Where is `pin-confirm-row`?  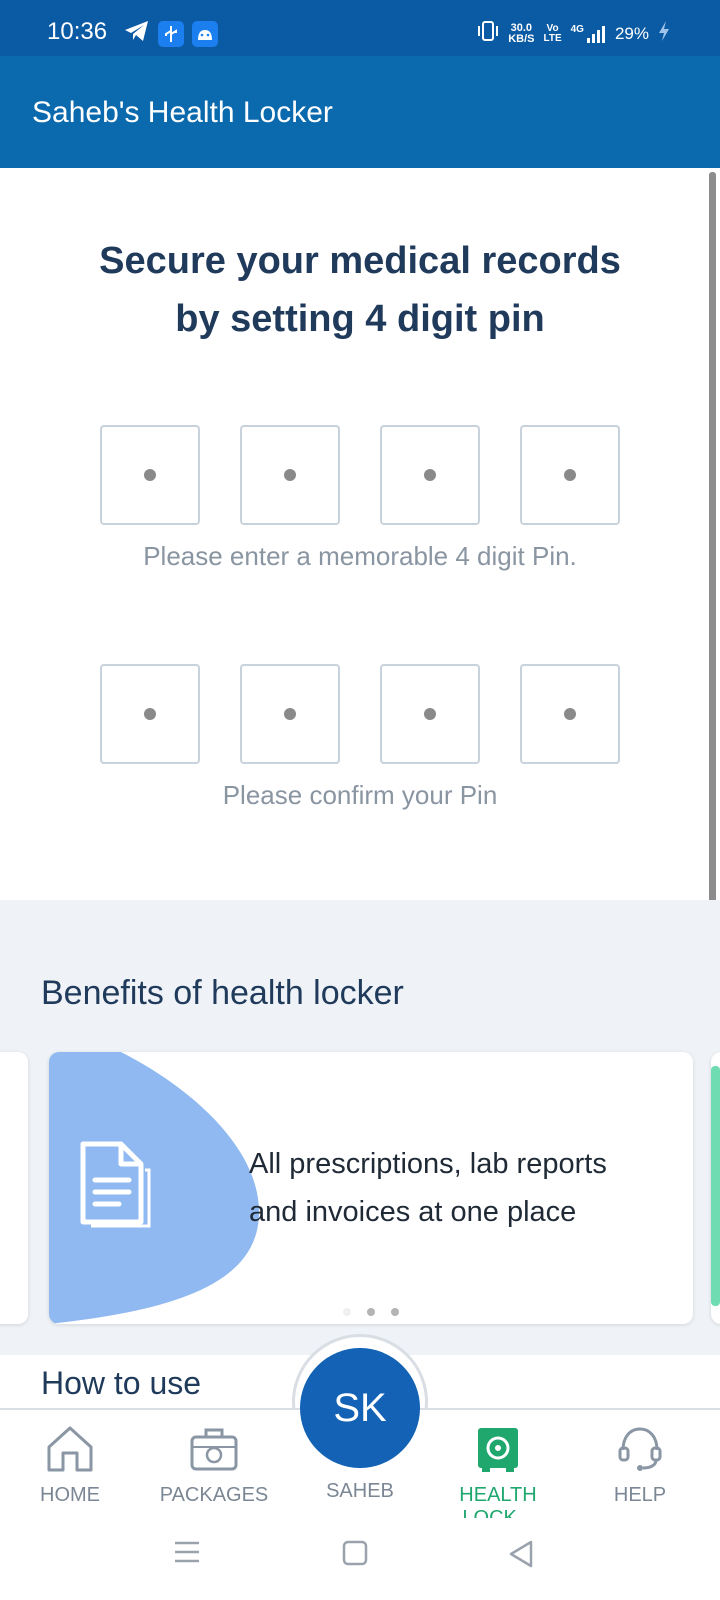
pin-confirm-row is located at coordinates (360, 714).